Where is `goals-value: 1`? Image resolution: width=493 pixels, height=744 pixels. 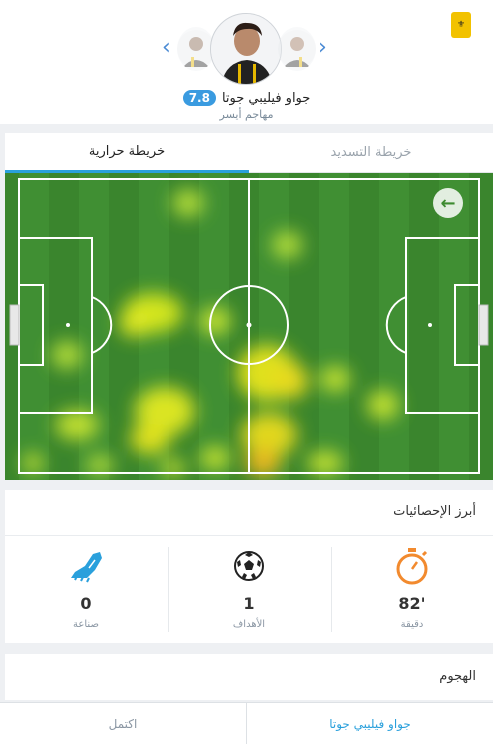
goals-value: 1 is located at coordinates (249, 603).